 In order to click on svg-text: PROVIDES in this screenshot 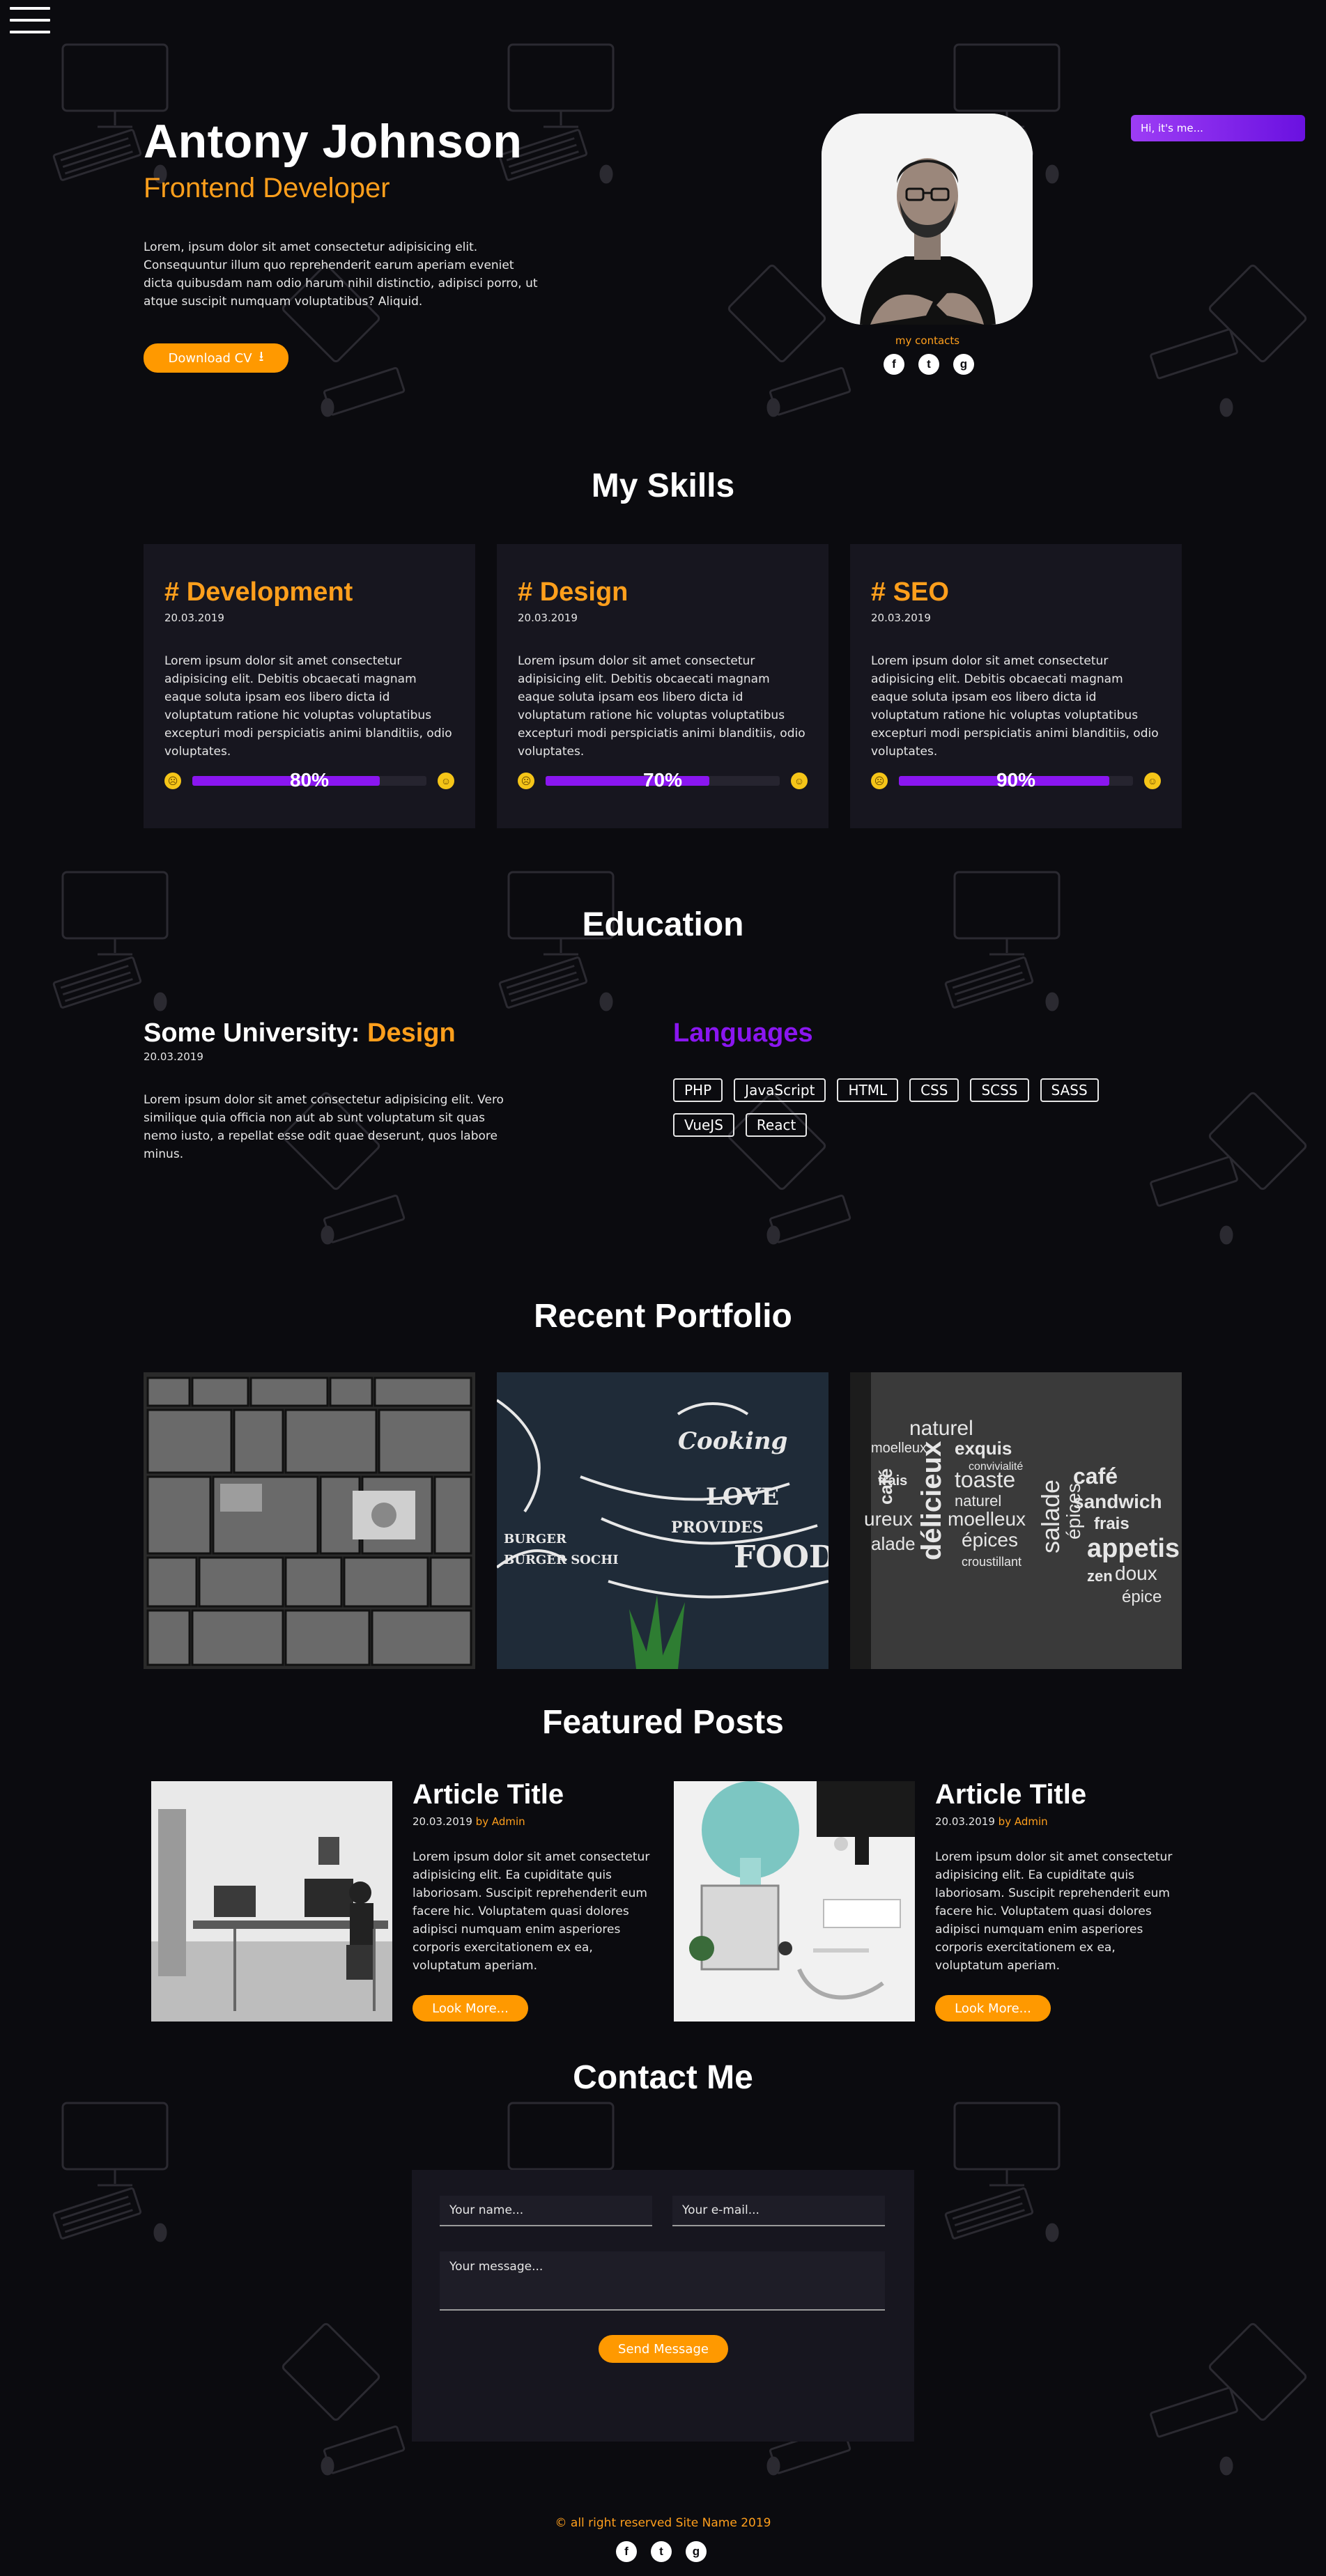, I will do `click(717, 1528)`.